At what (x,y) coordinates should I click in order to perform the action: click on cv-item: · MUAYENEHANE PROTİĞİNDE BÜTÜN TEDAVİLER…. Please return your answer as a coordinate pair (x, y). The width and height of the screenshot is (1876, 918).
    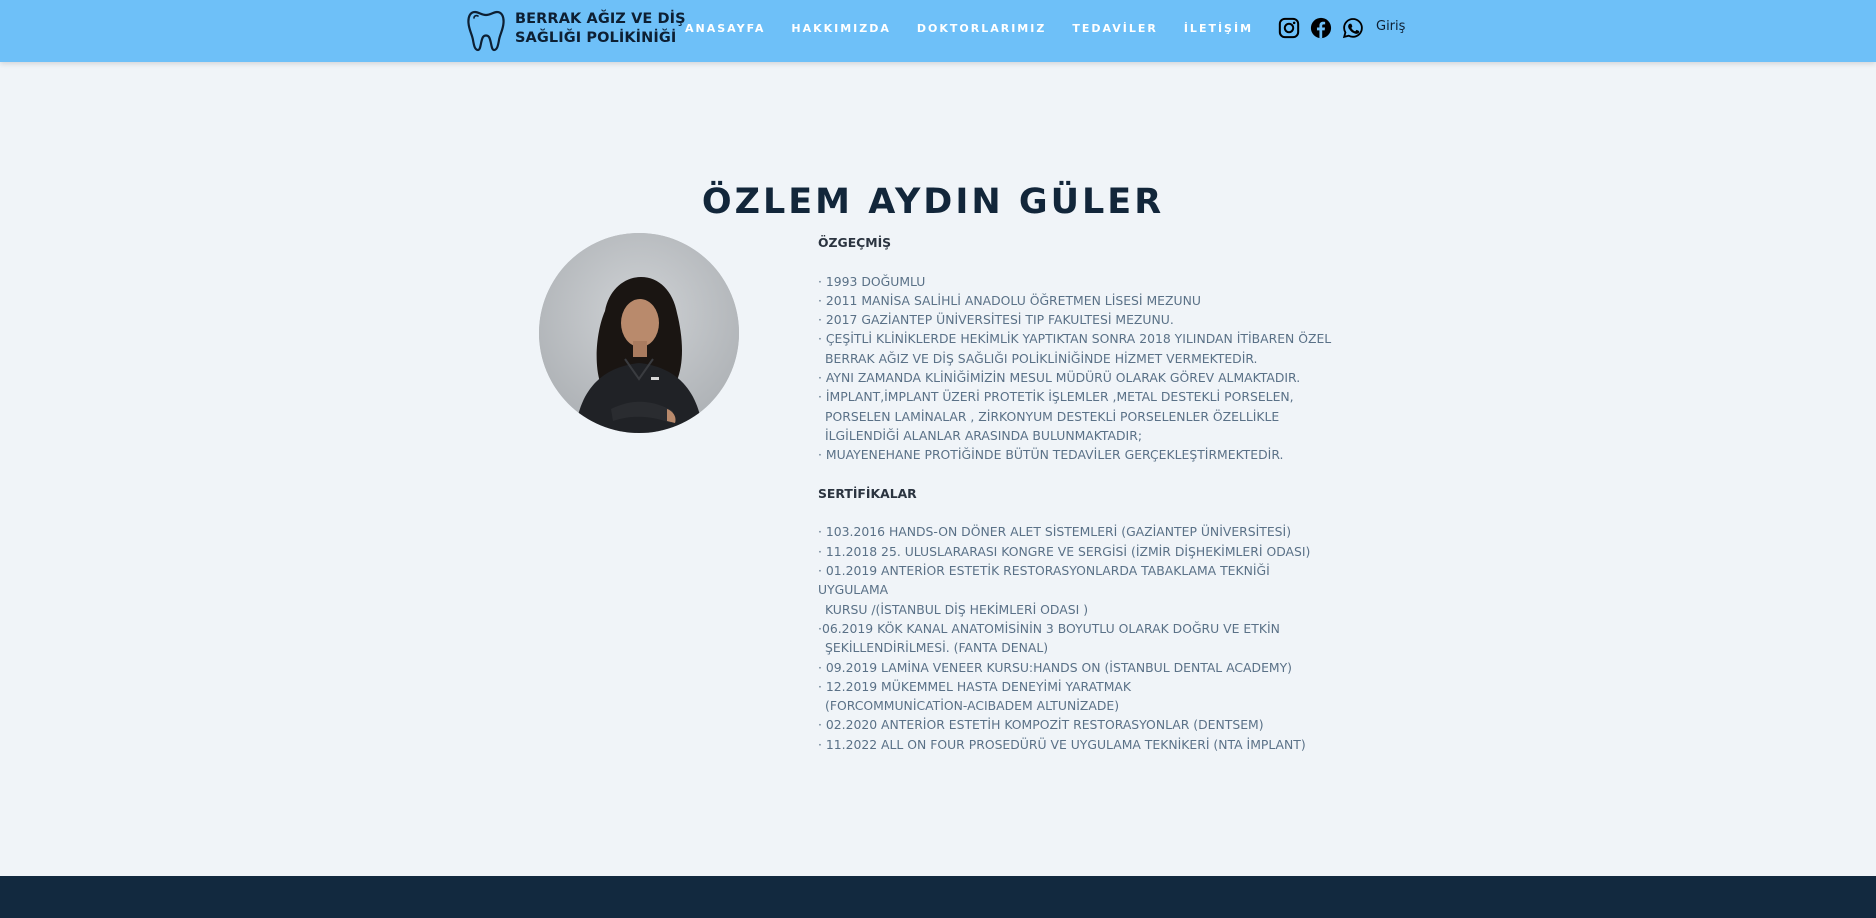
    Looking at the image, I should click on (1078, 454).